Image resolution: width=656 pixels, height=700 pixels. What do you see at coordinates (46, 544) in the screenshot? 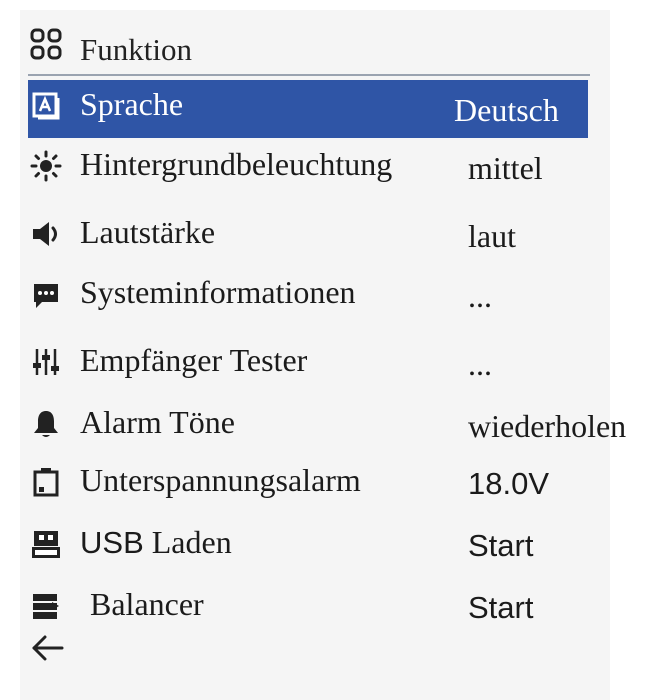
I see `usb-icon` at bounding box center [46, 544].